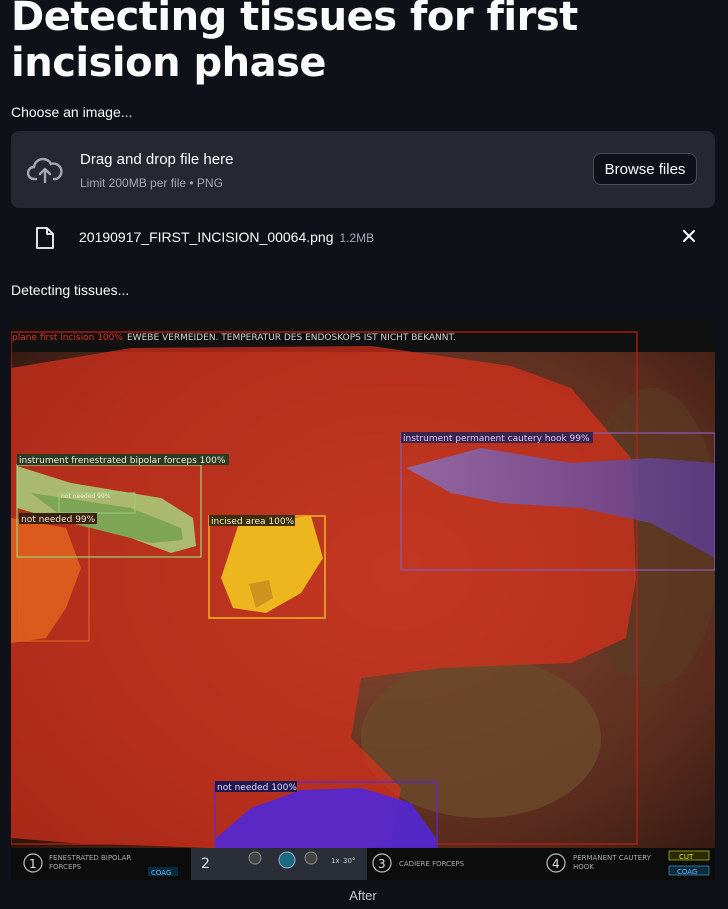 This screenshot has width=728, height=909. What do you see at coordinates (33, 864) in the screenshot?
I see `hud-slot1-number: 1` at bounding box center [33, 864].